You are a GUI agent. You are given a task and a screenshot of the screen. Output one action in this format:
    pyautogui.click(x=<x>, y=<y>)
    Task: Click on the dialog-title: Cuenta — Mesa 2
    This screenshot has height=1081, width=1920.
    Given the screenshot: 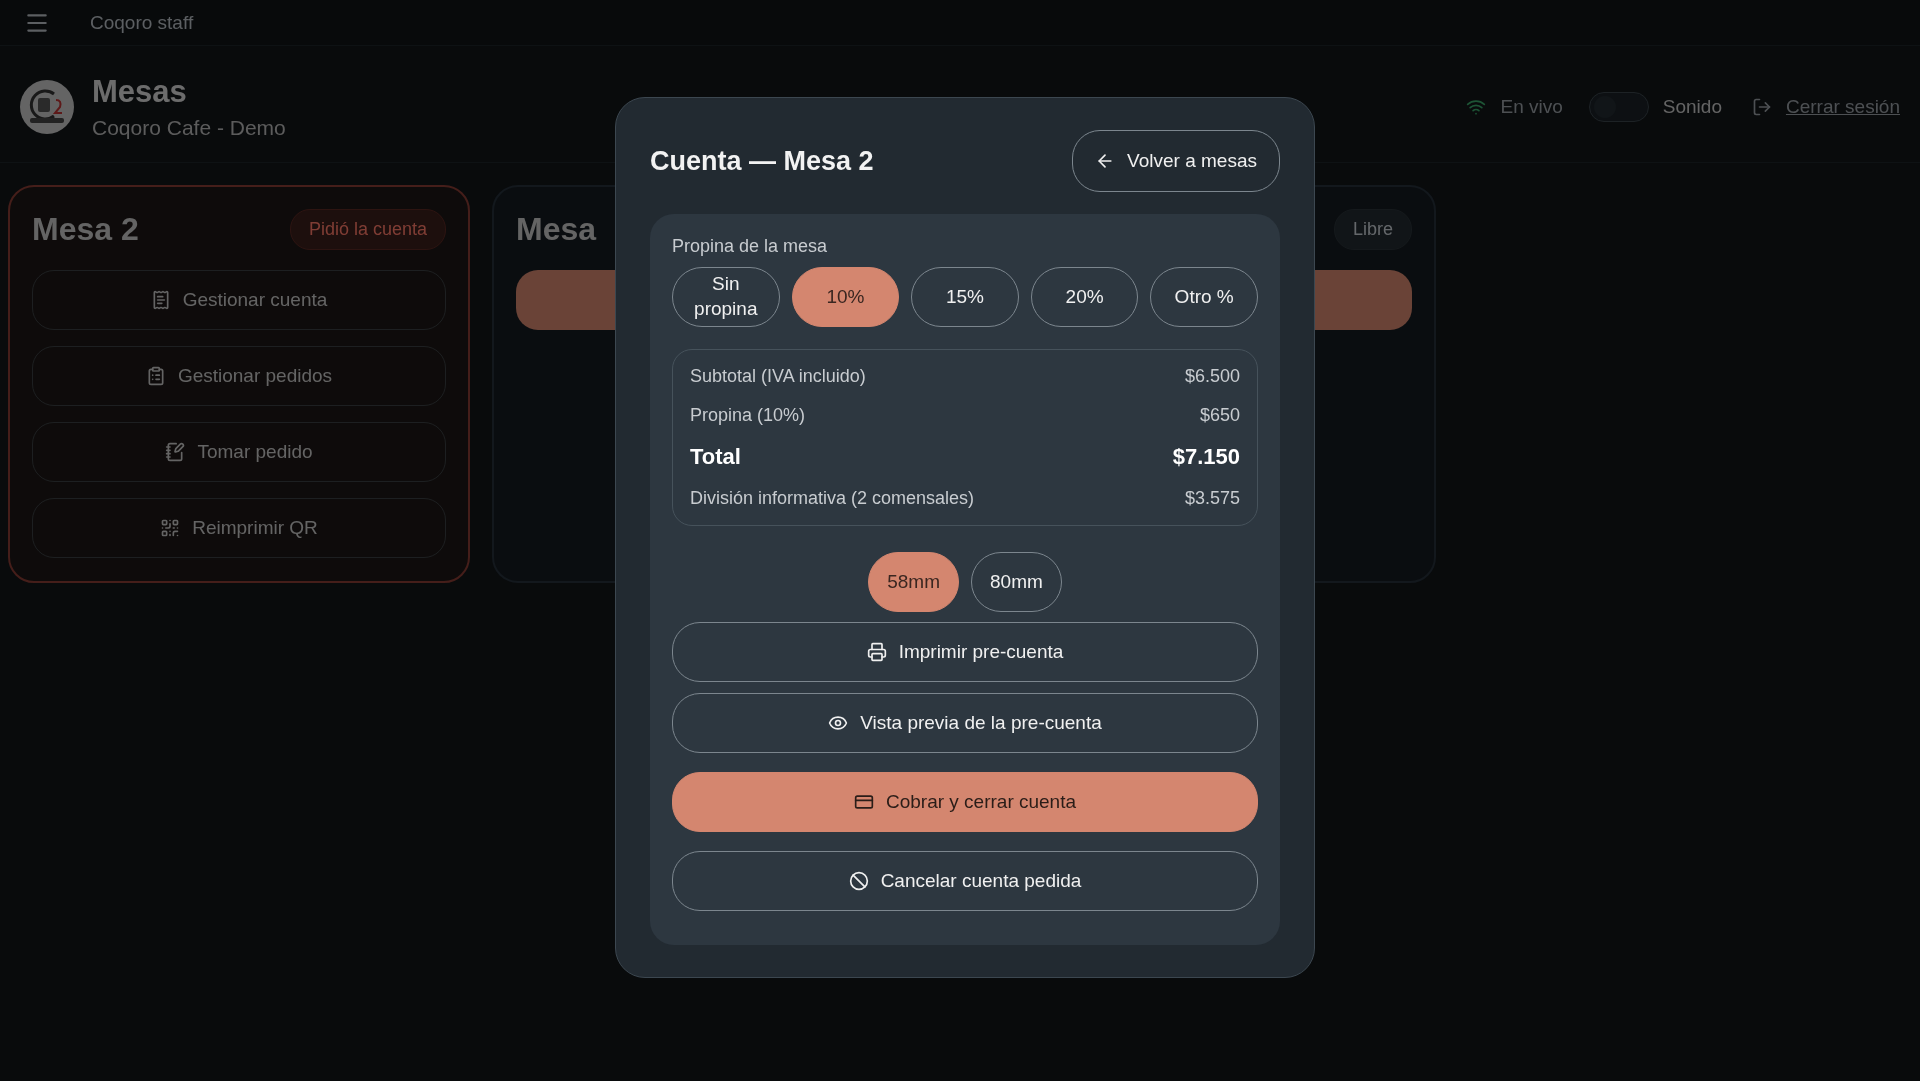 What is the action you would take?
    pyautogui.click(x=762, y=161)
    